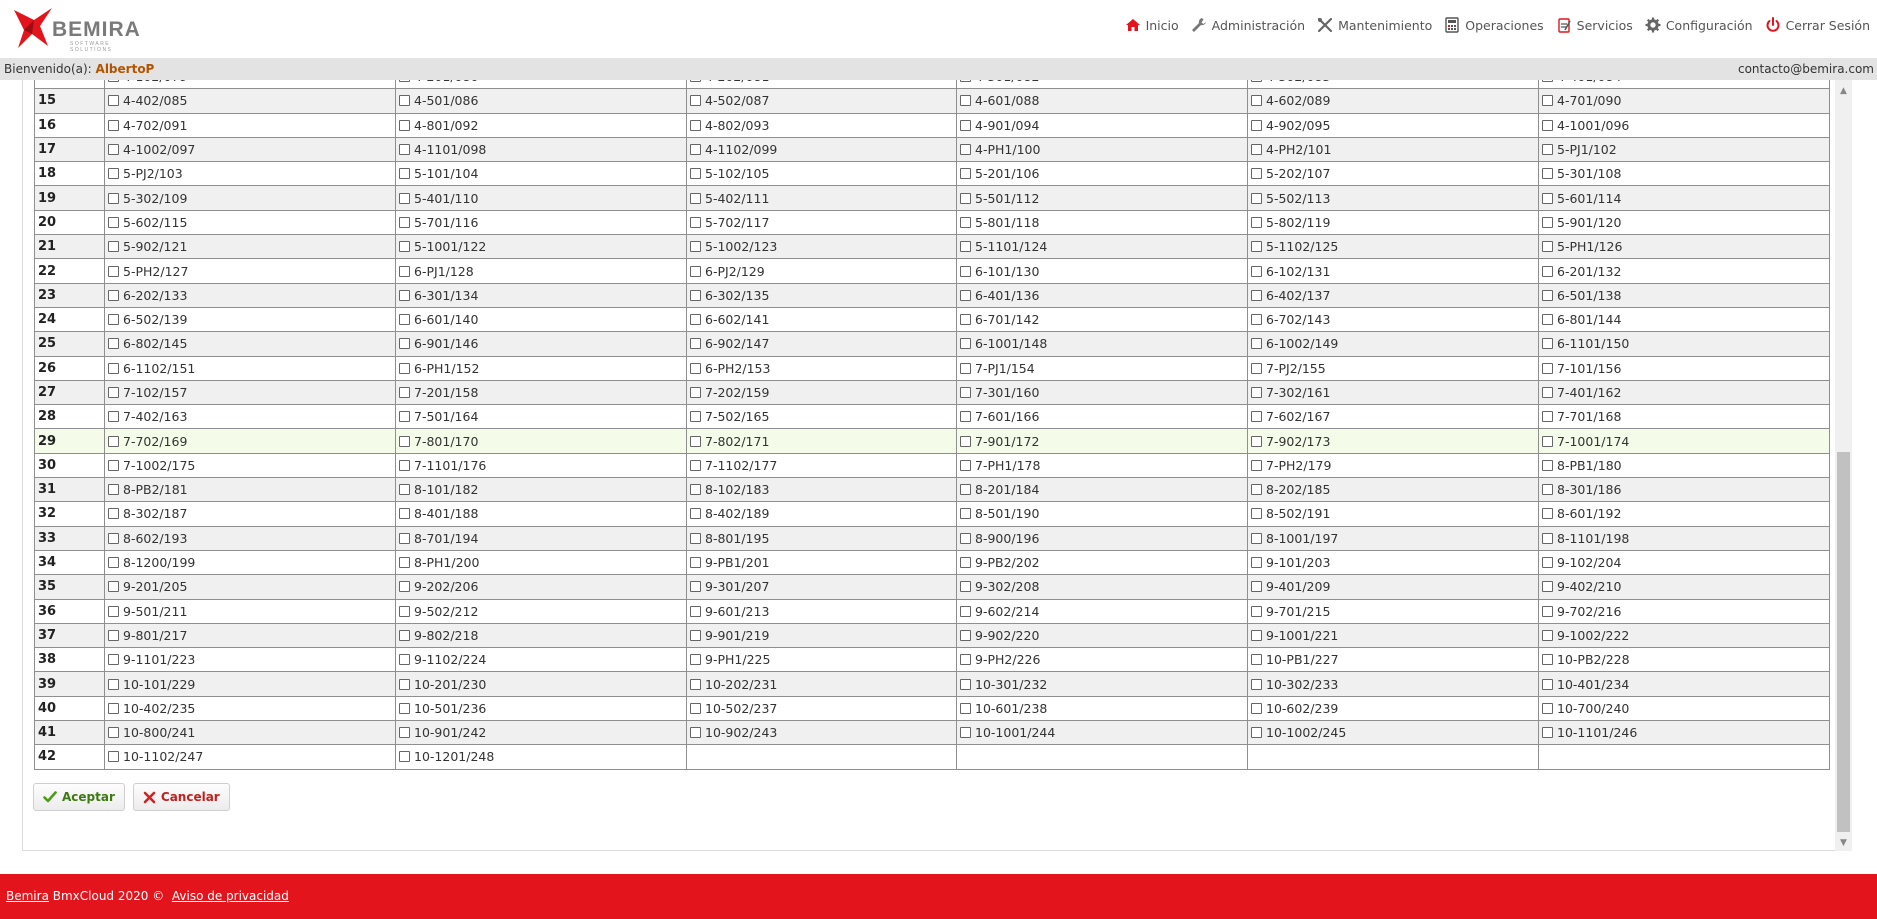 The height and width of the screenshot is (919, 1877). I want to click on unit-option: 8-201/184, so click(1102, 489).